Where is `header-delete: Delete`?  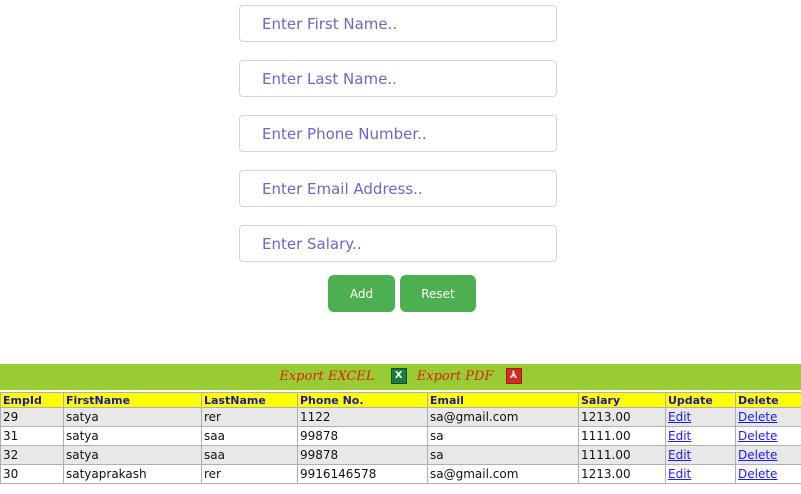
header-delete: Delete is located at coordinates (768, 400).